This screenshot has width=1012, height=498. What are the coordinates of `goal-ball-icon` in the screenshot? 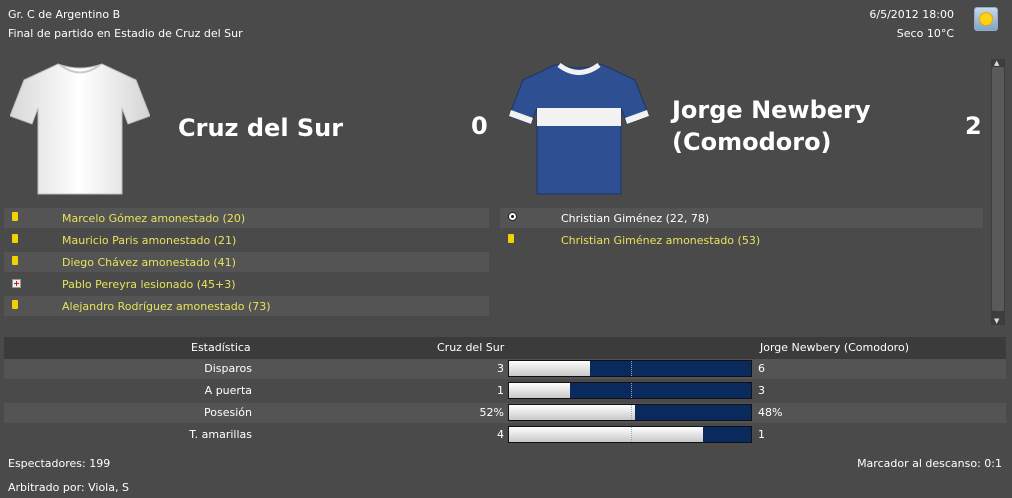 It's located at (512, 216).